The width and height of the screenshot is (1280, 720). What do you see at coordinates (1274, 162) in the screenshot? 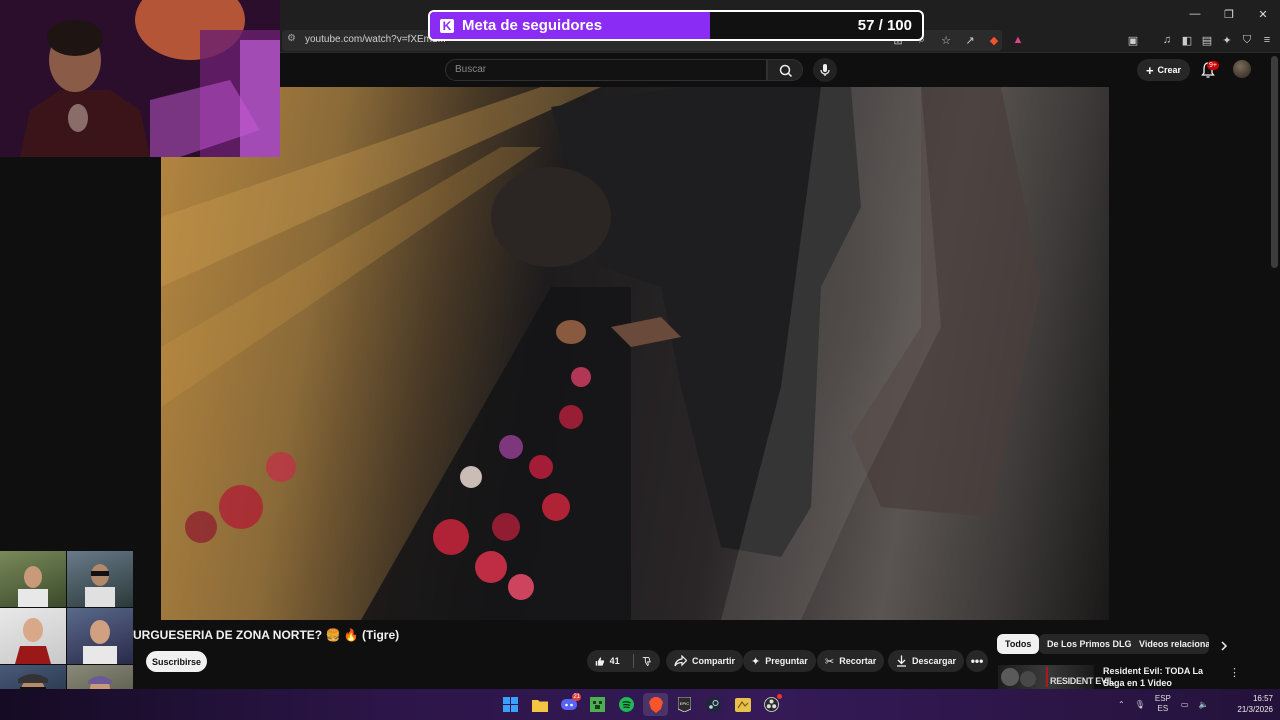
I see `page-scrollbar` at bounding box center [1274, 162].